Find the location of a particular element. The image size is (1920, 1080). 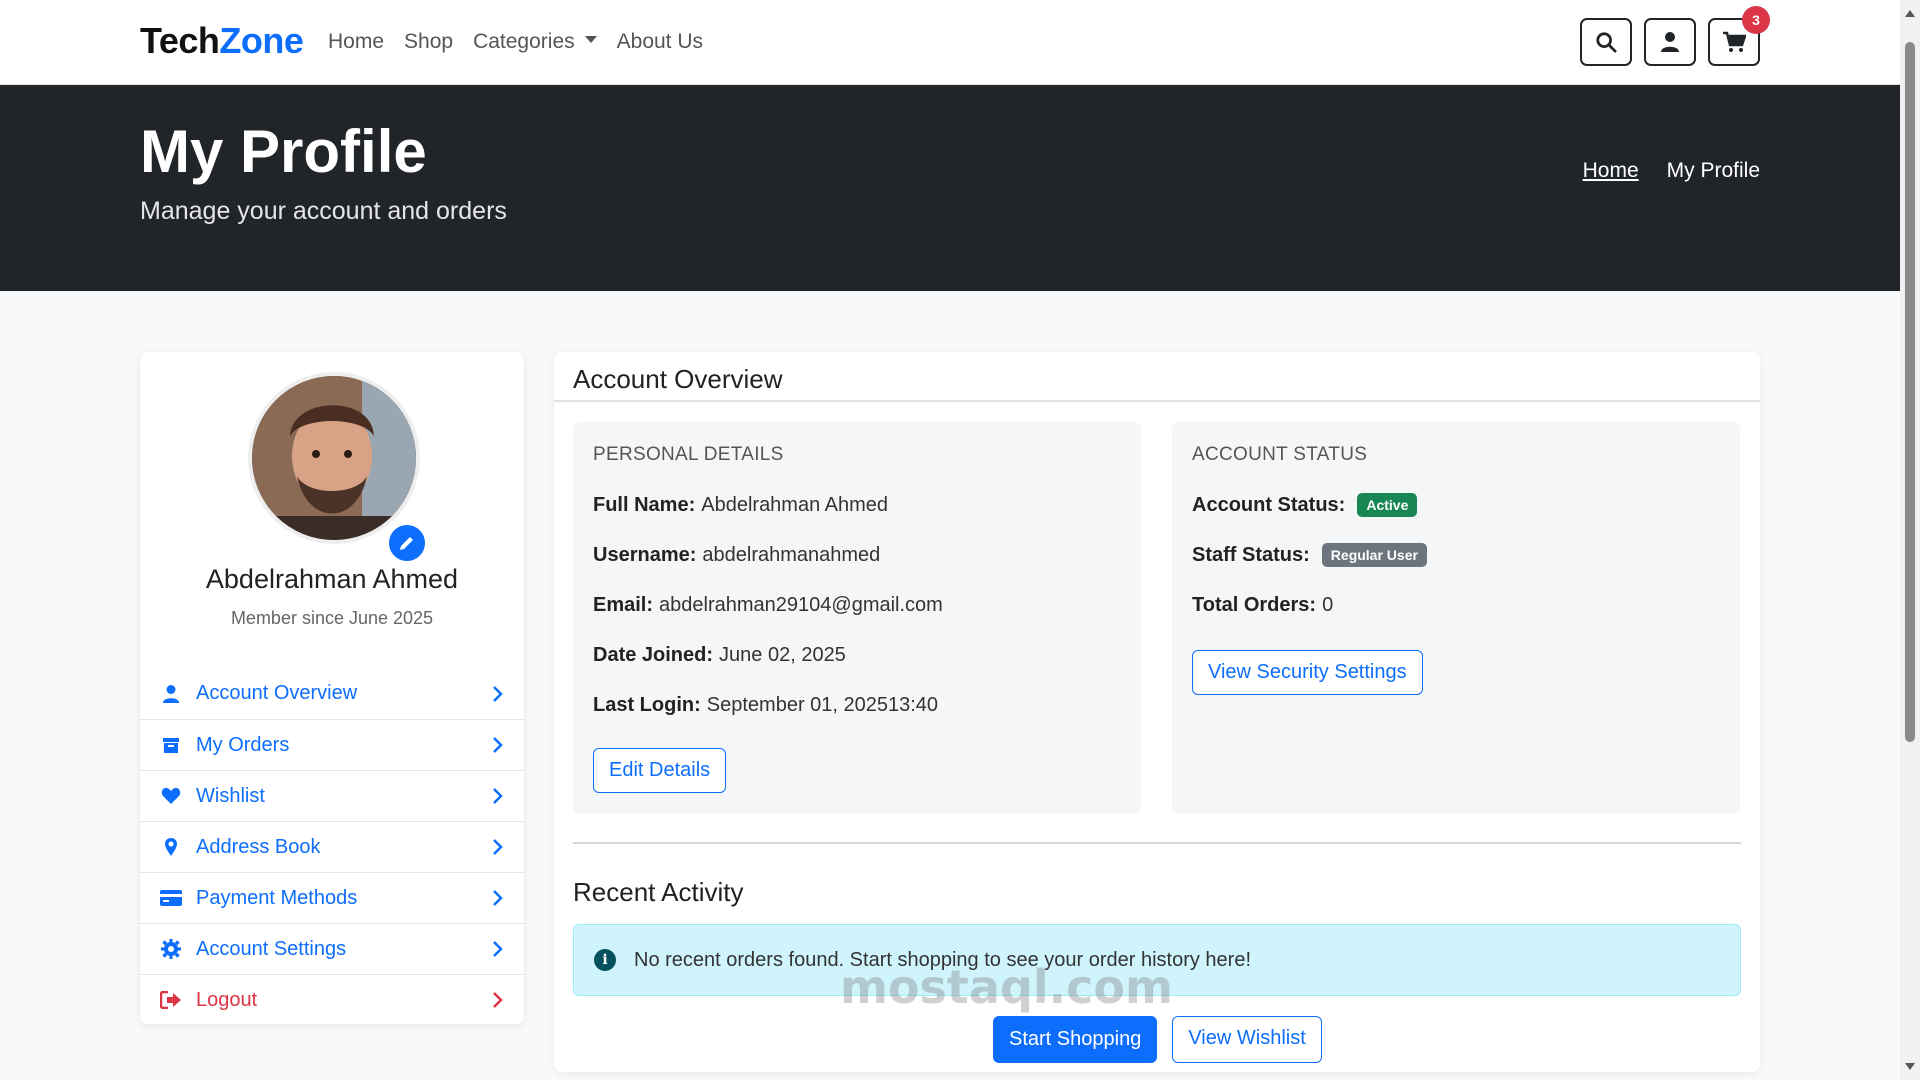

logout-icon is located at coordinates (171, 1000).